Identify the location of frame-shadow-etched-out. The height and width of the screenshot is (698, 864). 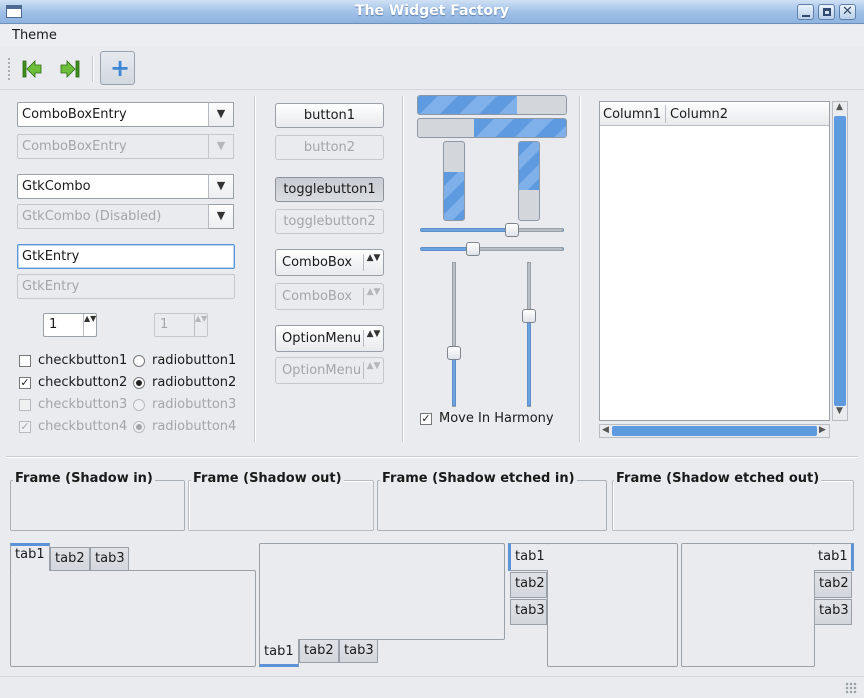
(733, 505).